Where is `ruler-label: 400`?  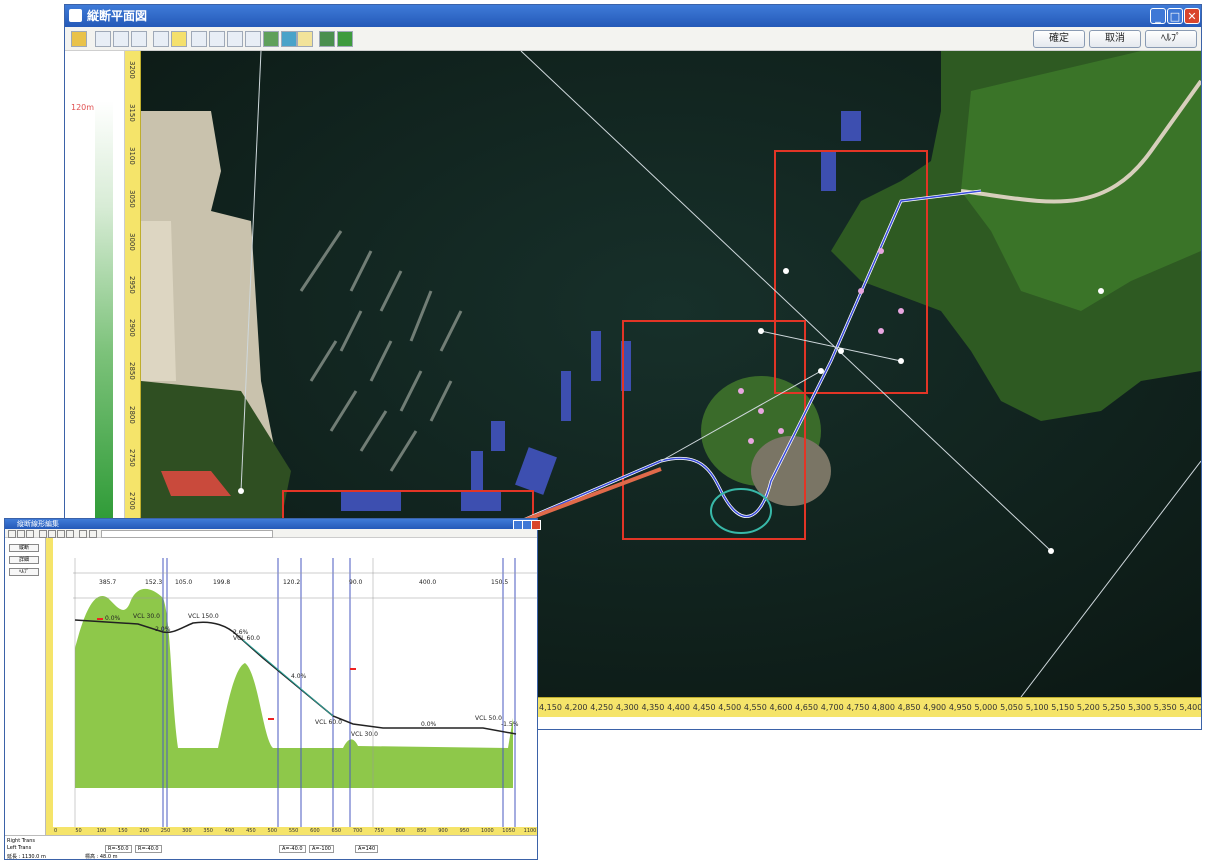
ruler-label: 400 is located at coordinates (229, 831).